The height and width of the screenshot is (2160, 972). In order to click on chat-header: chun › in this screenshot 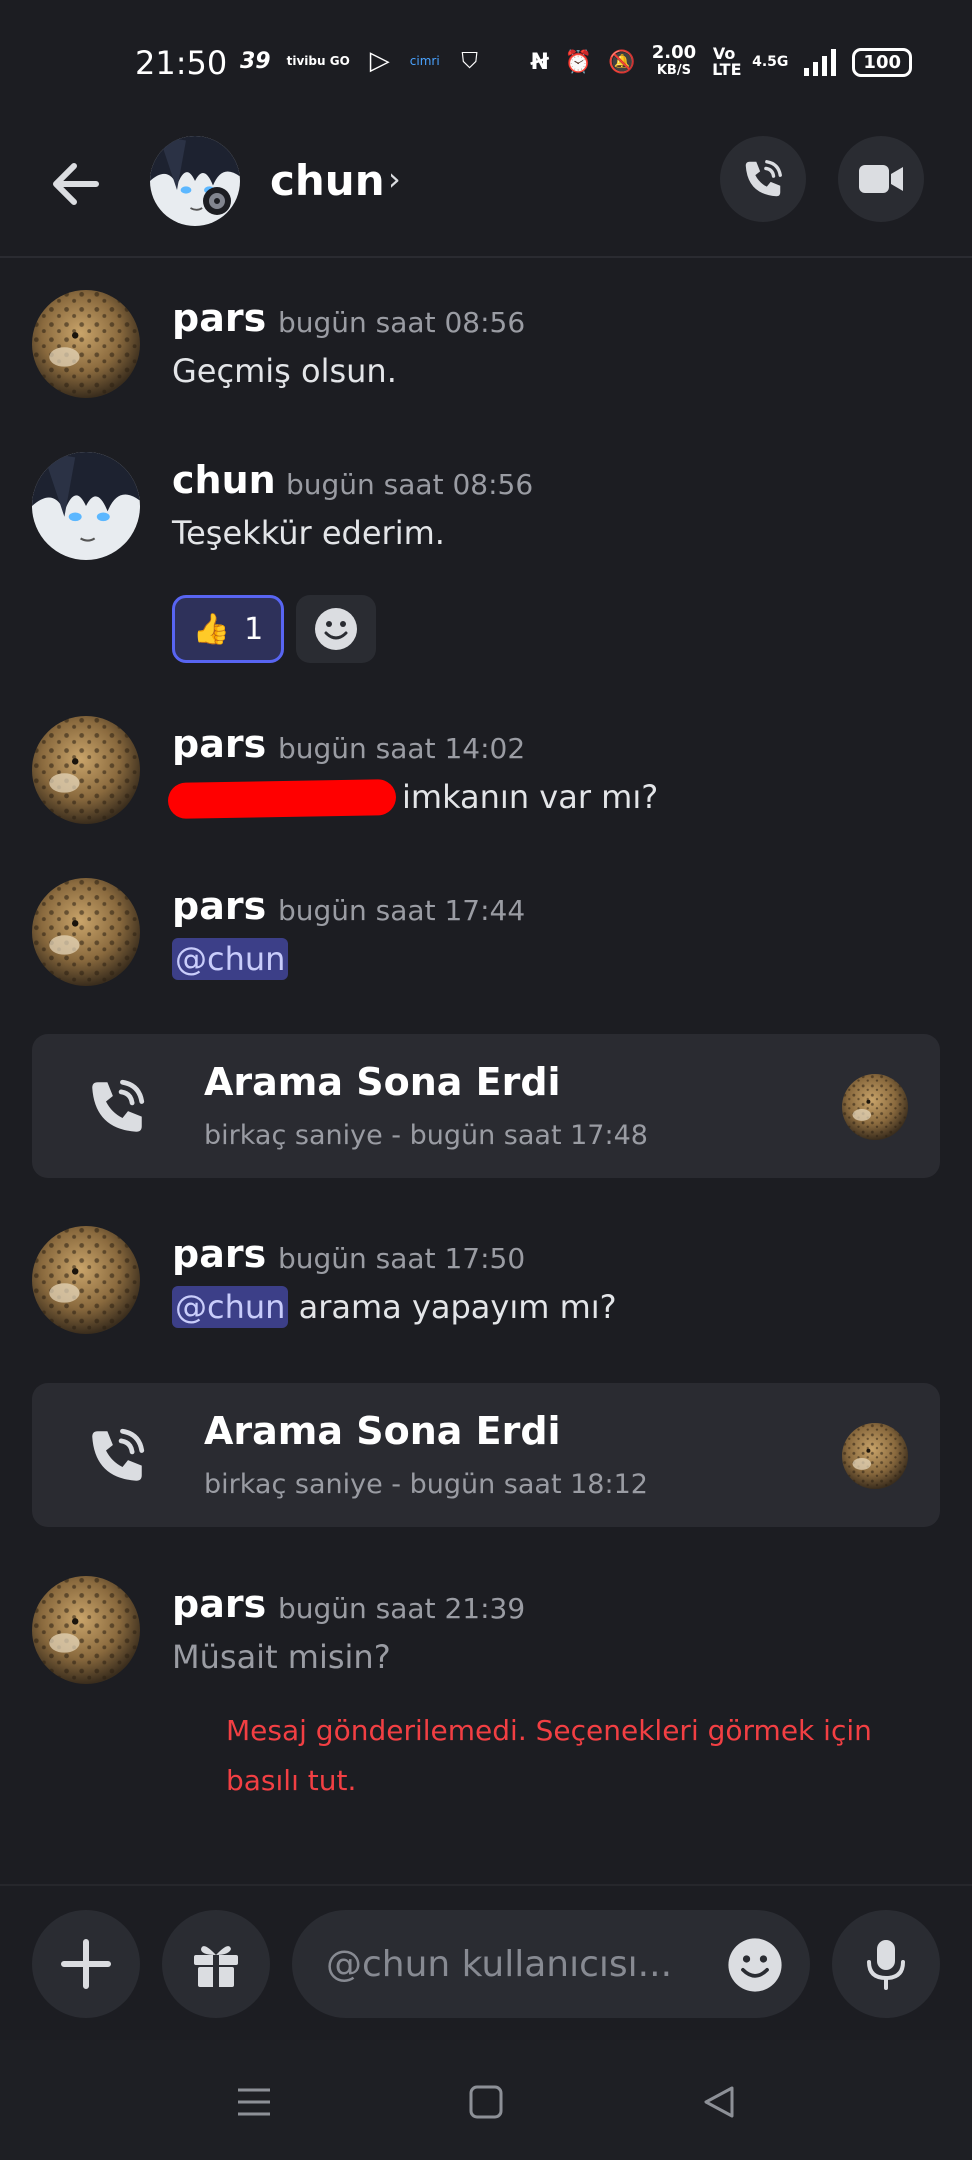, I will do `click(486, 194)`.